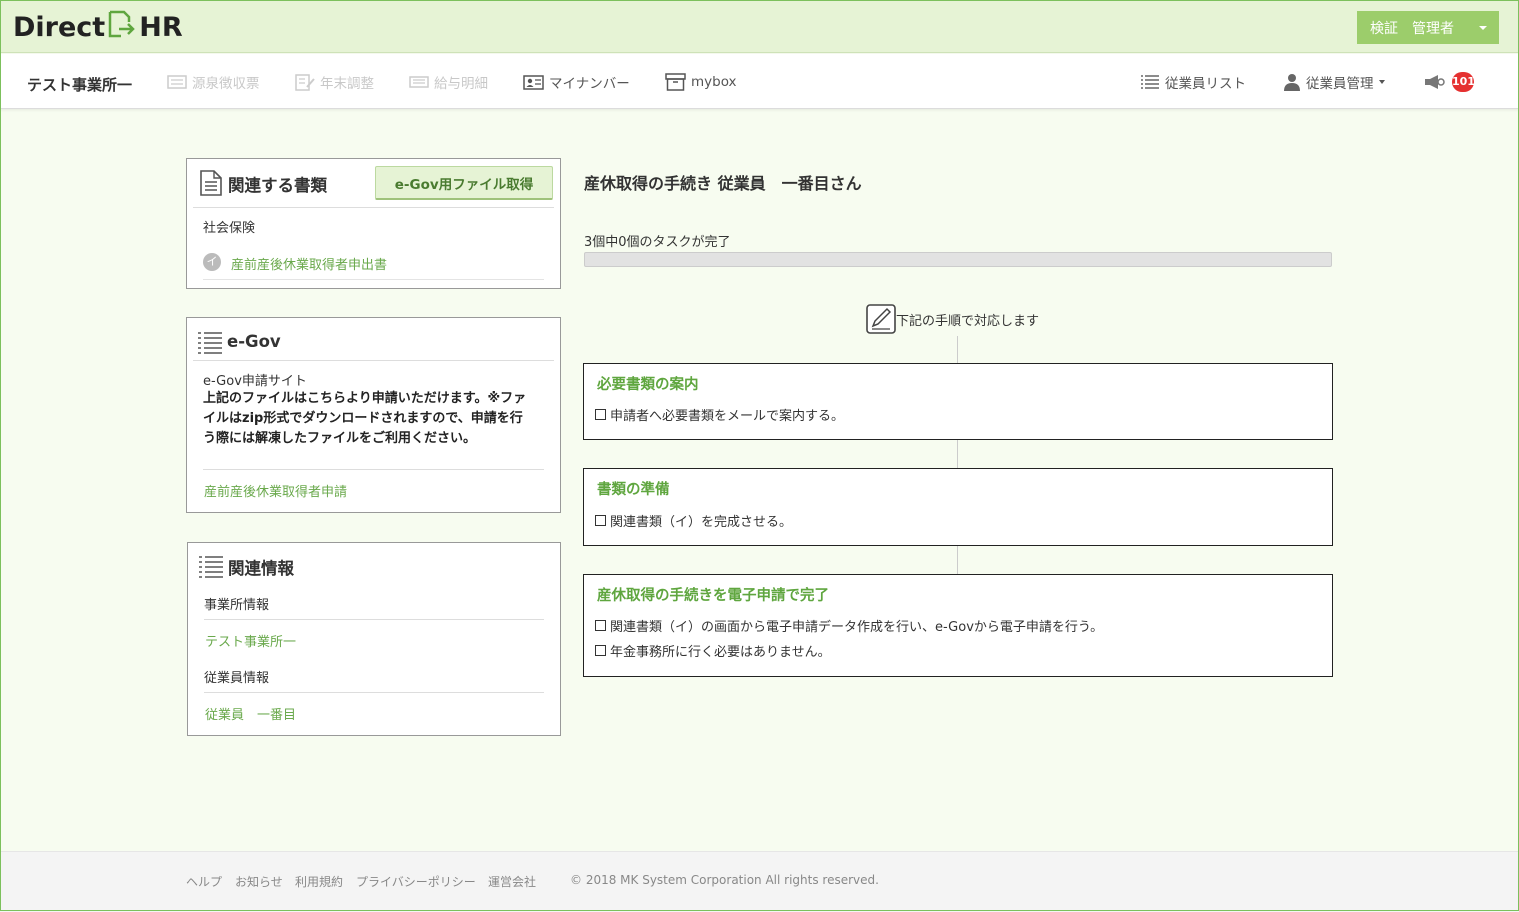 The width and height of the screenshot is (1519, 912). Describe the element at coordinates (648, 385) in the screenshot. I see `task-title: 必要書類の案内` at that location.